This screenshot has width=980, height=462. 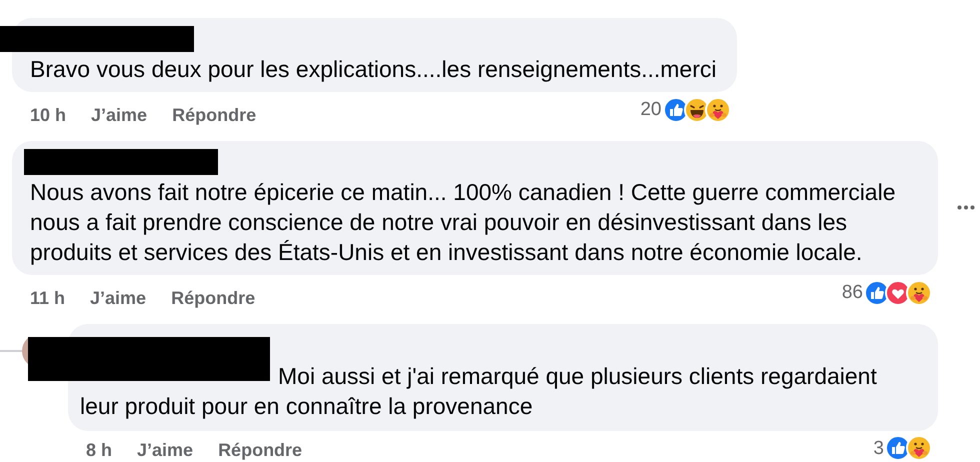 I want to click on more-options-icon, so click(x=966, y=207).